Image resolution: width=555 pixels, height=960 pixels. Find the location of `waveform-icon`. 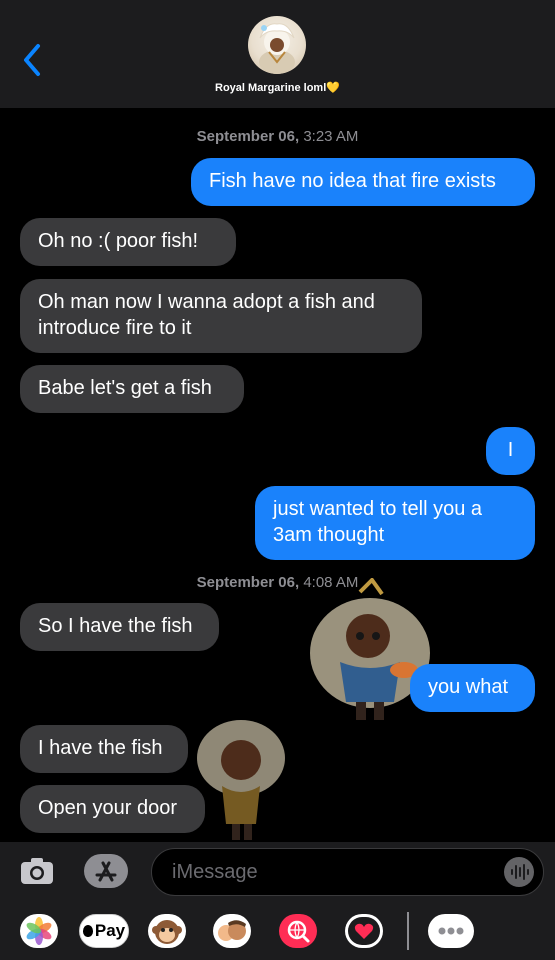

waveform-icon is located at coordinates (520, 872).